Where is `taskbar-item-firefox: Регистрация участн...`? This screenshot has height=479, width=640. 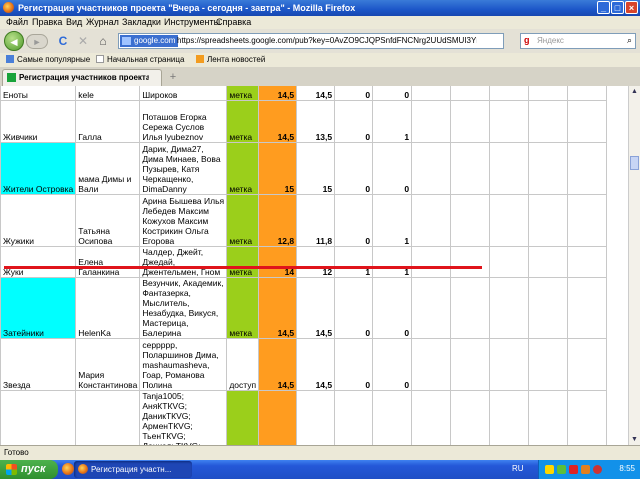 taskbar-item-firefox: Регистрация участн... is located at coordinates (133, 469).